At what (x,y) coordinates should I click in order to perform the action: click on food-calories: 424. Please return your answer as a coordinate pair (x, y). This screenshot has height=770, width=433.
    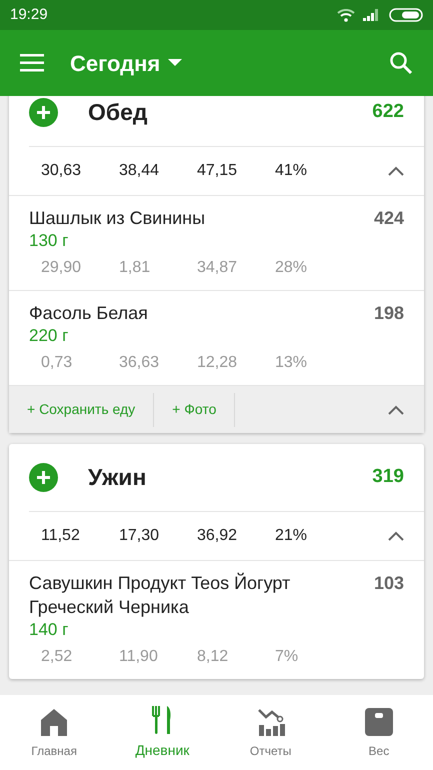
    Looking at the image, I should click on (388, 218).